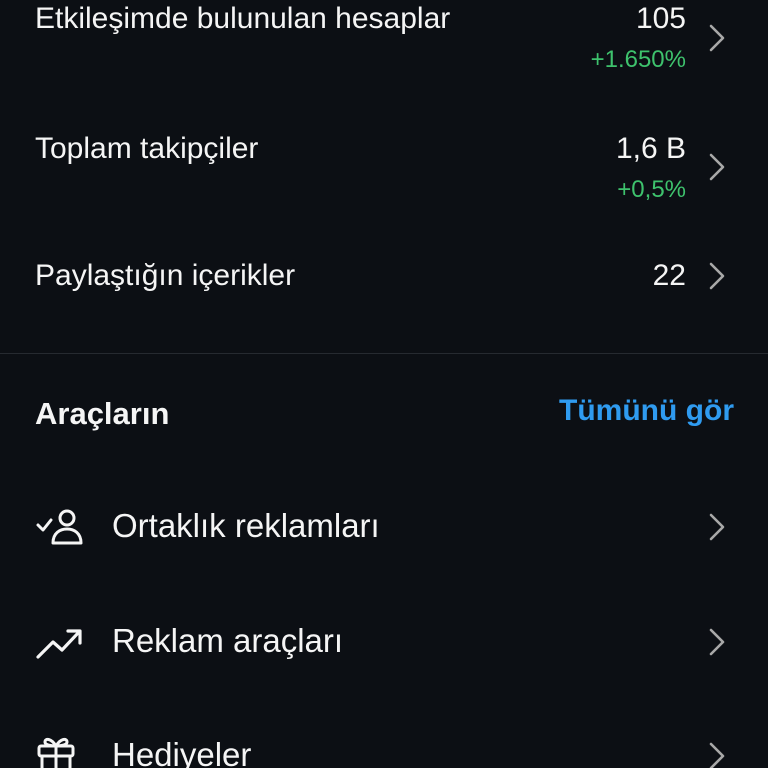 The image size is (768, 768). Describe the element at coordinates (60, 642) in the screenshot. I see `trending-up-icon` at that location.